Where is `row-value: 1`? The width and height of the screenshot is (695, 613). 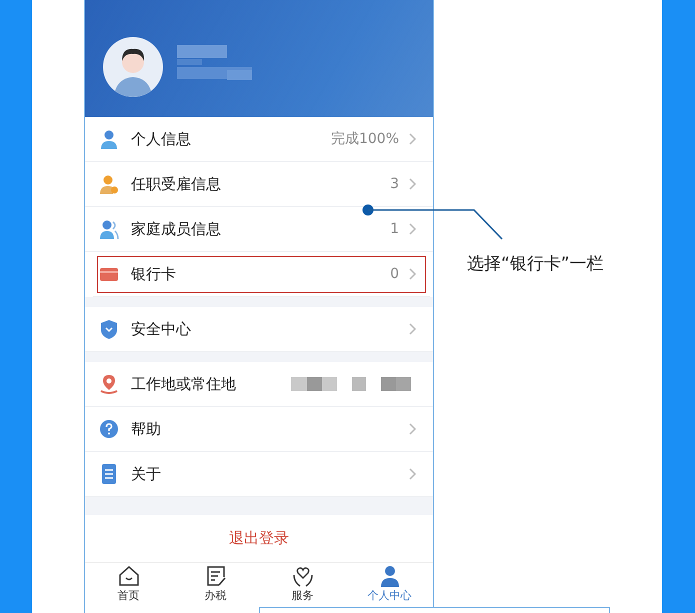 row-value: 1 is located at coordinates (394, 229).